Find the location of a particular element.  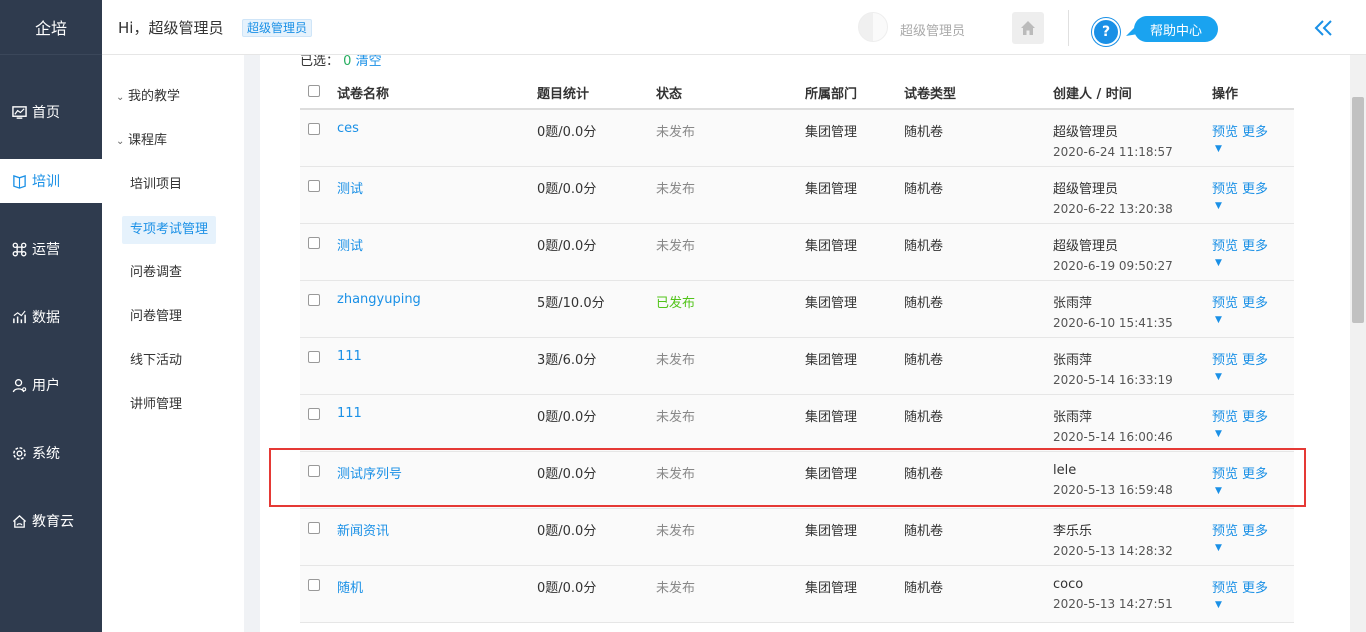

submenu-group-my-teaching: ⌄ 我的教学 is located at coordinates (148, 97).